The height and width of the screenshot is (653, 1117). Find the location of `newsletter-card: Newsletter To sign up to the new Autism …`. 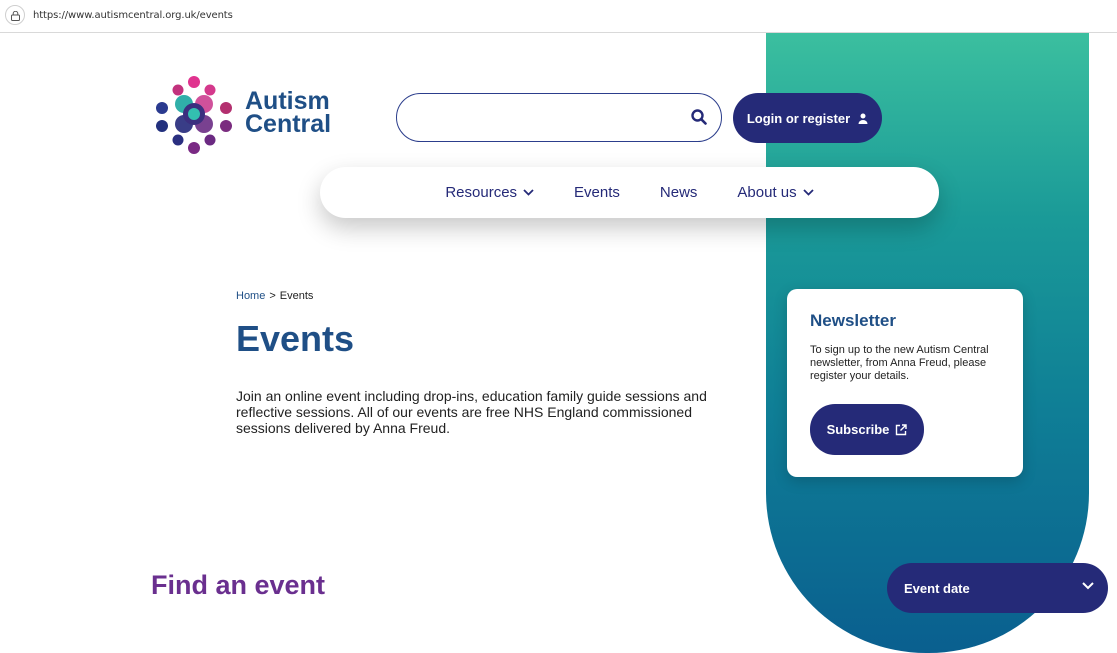

newsletter-card: Newsletter To sign up to the new Autism … is located at coordinates (905, 383).